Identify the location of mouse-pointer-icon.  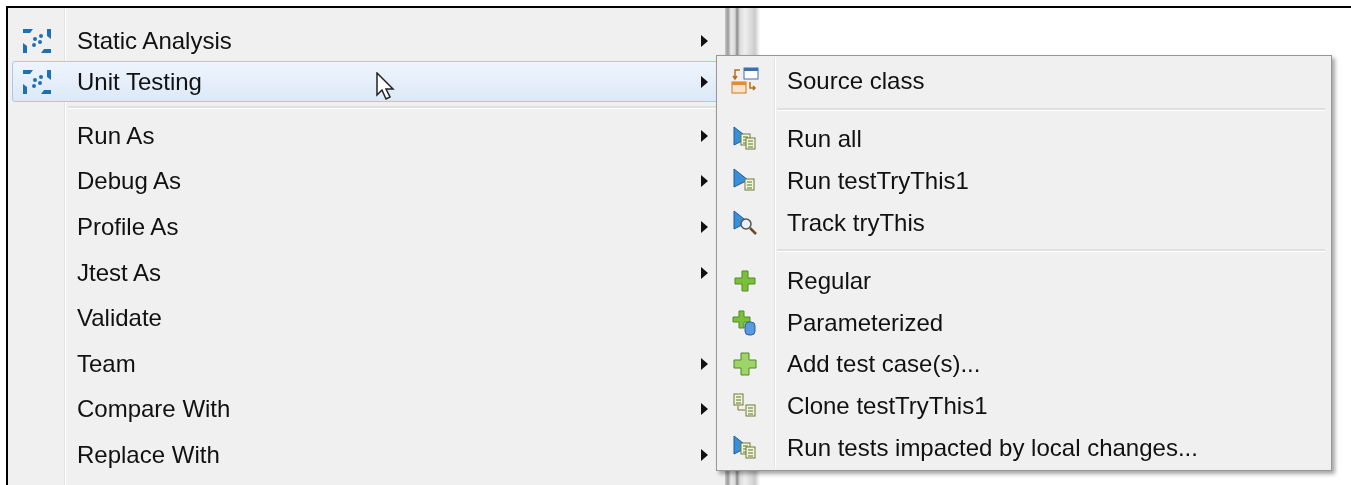
(386, 87).